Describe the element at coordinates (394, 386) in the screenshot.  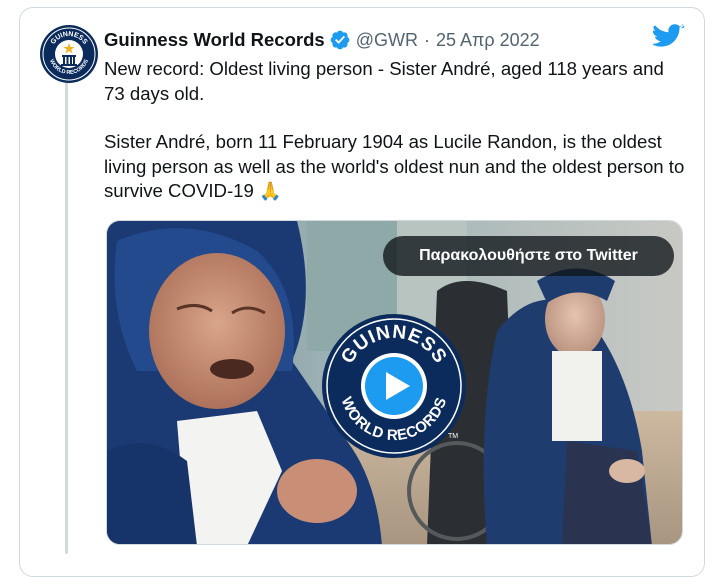
I see `play-video-button: GUINNESS WORLD RECORDS TM` at that location.